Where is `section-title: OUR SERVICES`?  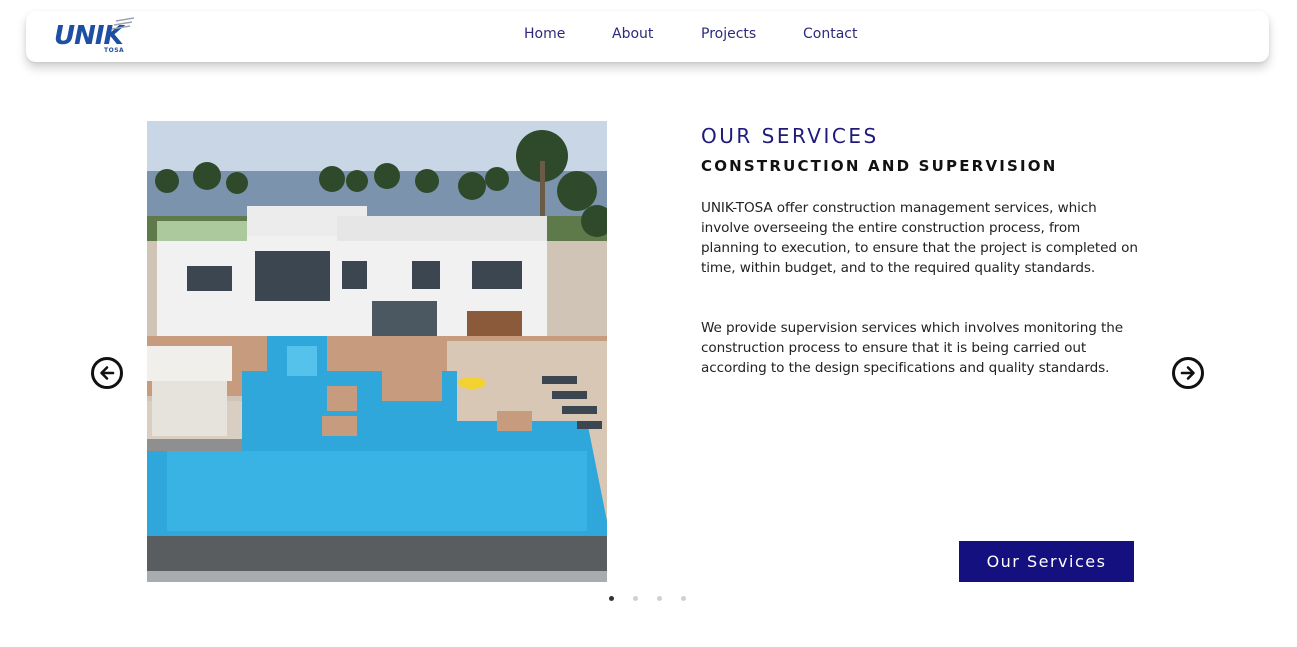
section-title: OUR SERVICES is located at coordinates (790, 136).